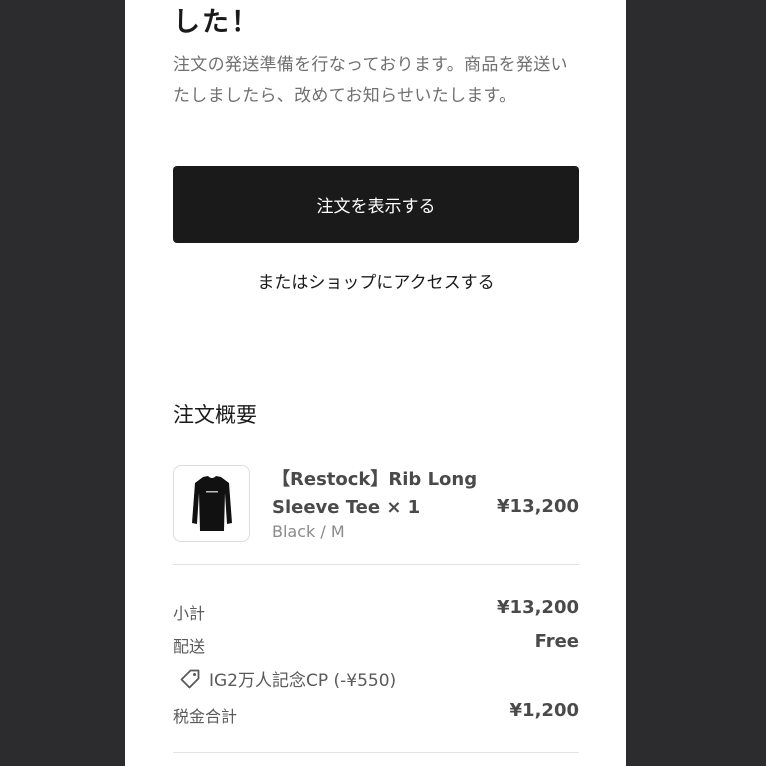  Describe the element at coordinates (308, 531) in the screenshot. I see `product-variant: Black / M` at that location.